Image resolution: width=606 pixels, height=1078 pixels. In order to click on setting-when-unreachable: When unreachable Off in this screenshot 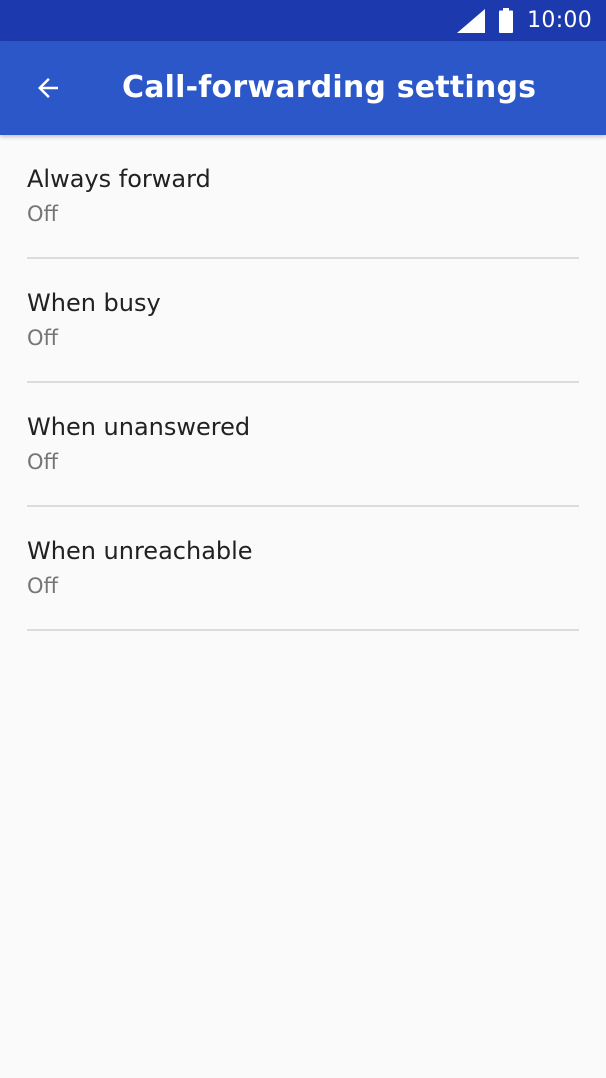, I will do `click(303, 569)`.